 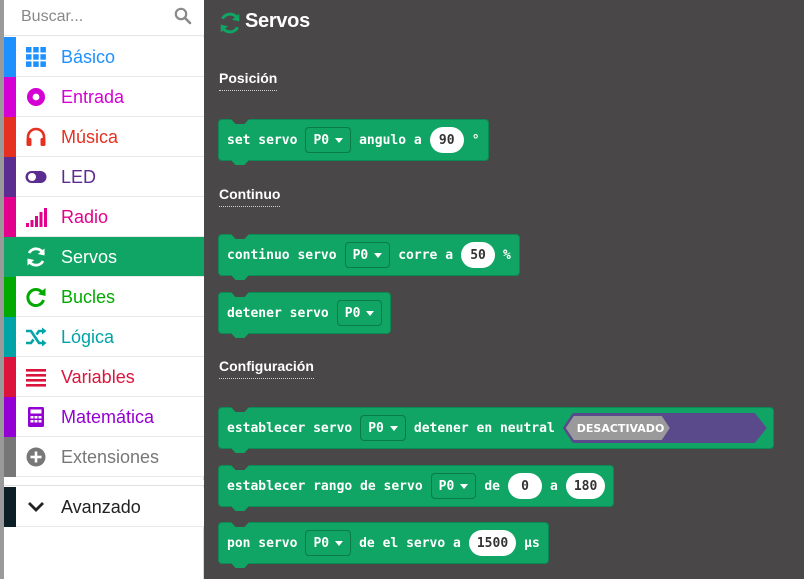 I want to click on block-continuo-servo: continuo servo P0 corre a 50 %, so click(x=369, y=257).